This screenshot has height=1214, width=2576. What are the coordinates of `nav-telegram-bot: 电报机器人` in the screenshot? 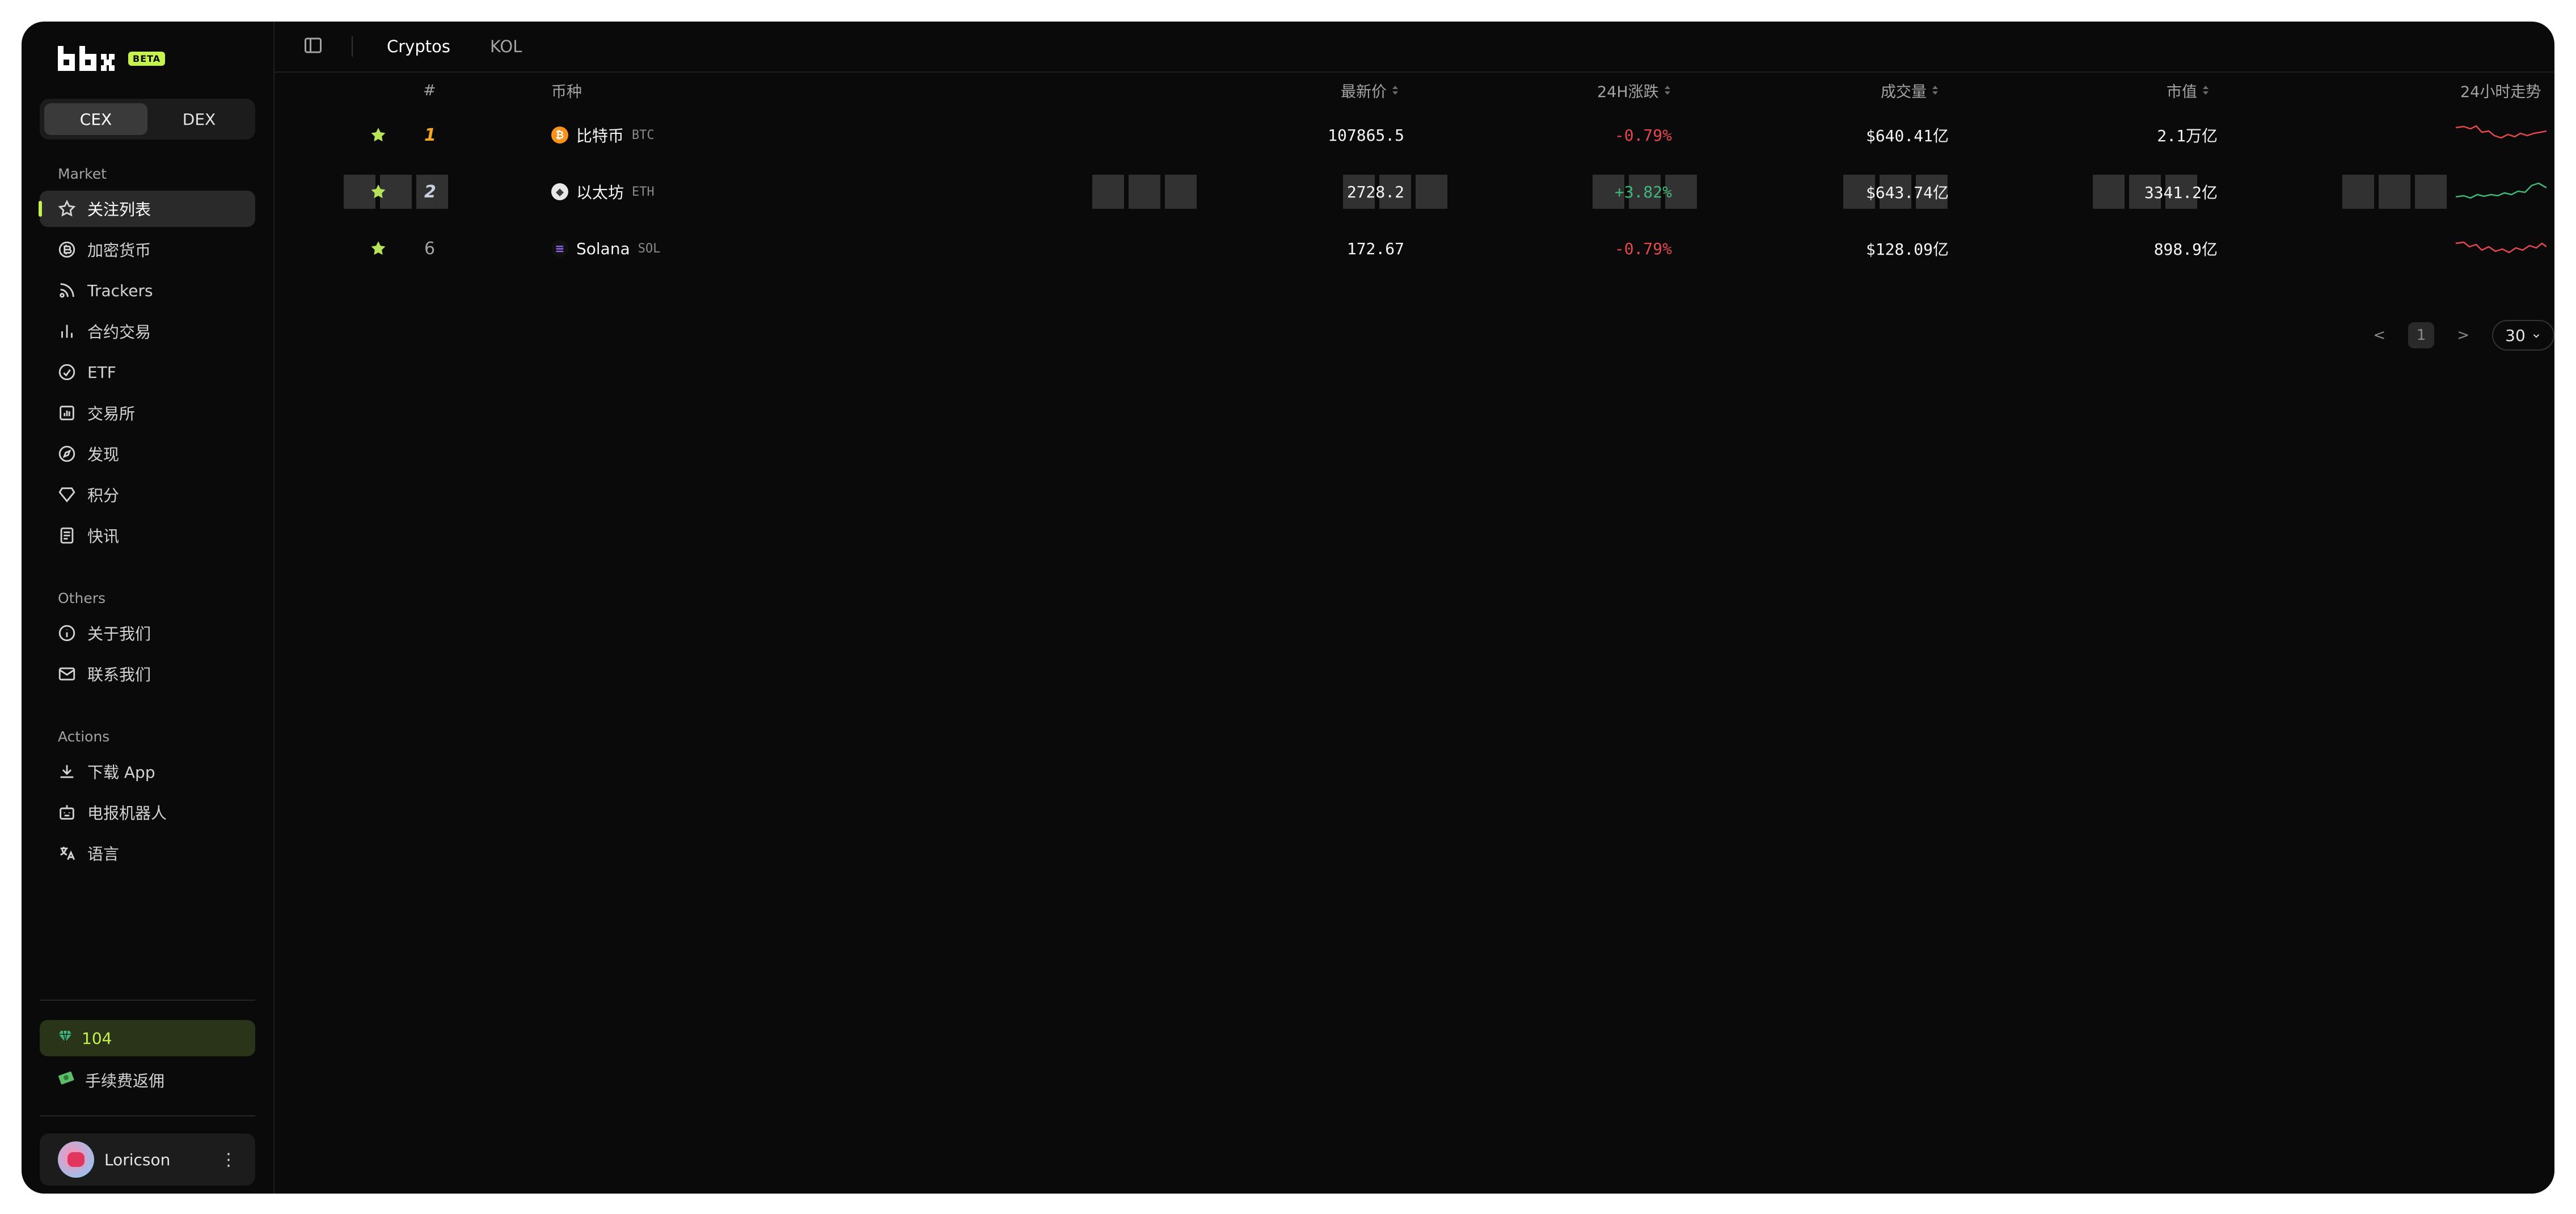 It's located at (147, 812).